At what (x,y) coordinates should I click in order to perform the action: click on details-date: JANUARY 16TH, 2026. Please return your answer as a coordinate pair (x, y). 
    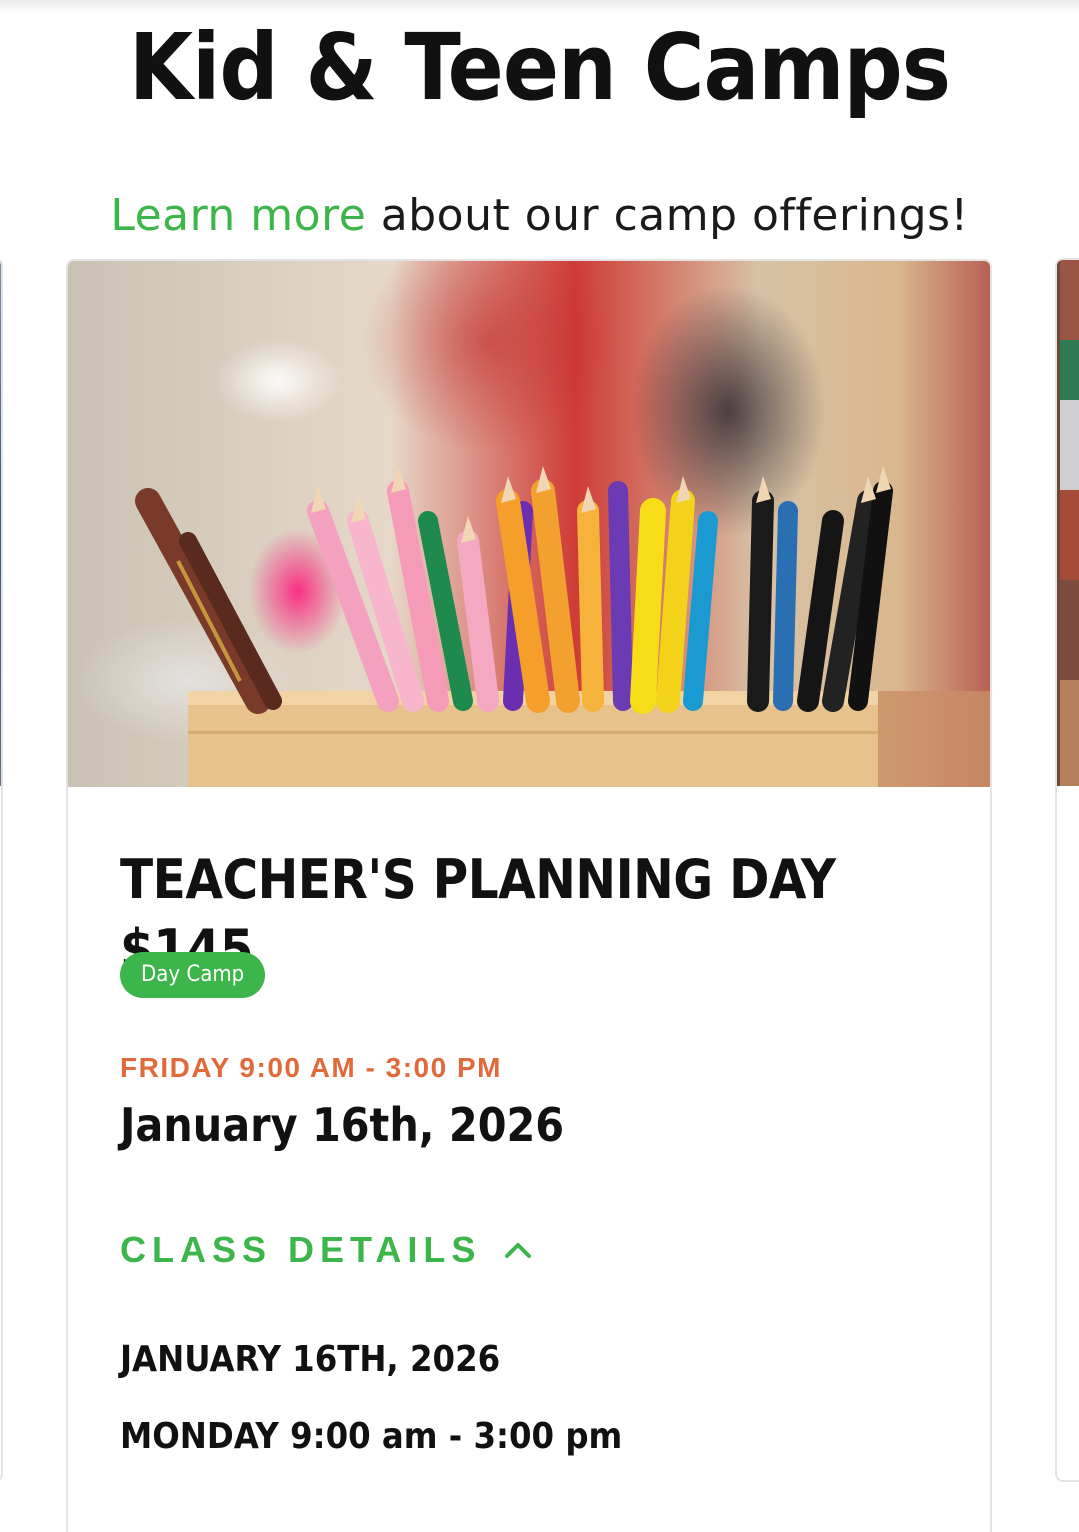
    Looking at the image, I should click on (310, 1359).